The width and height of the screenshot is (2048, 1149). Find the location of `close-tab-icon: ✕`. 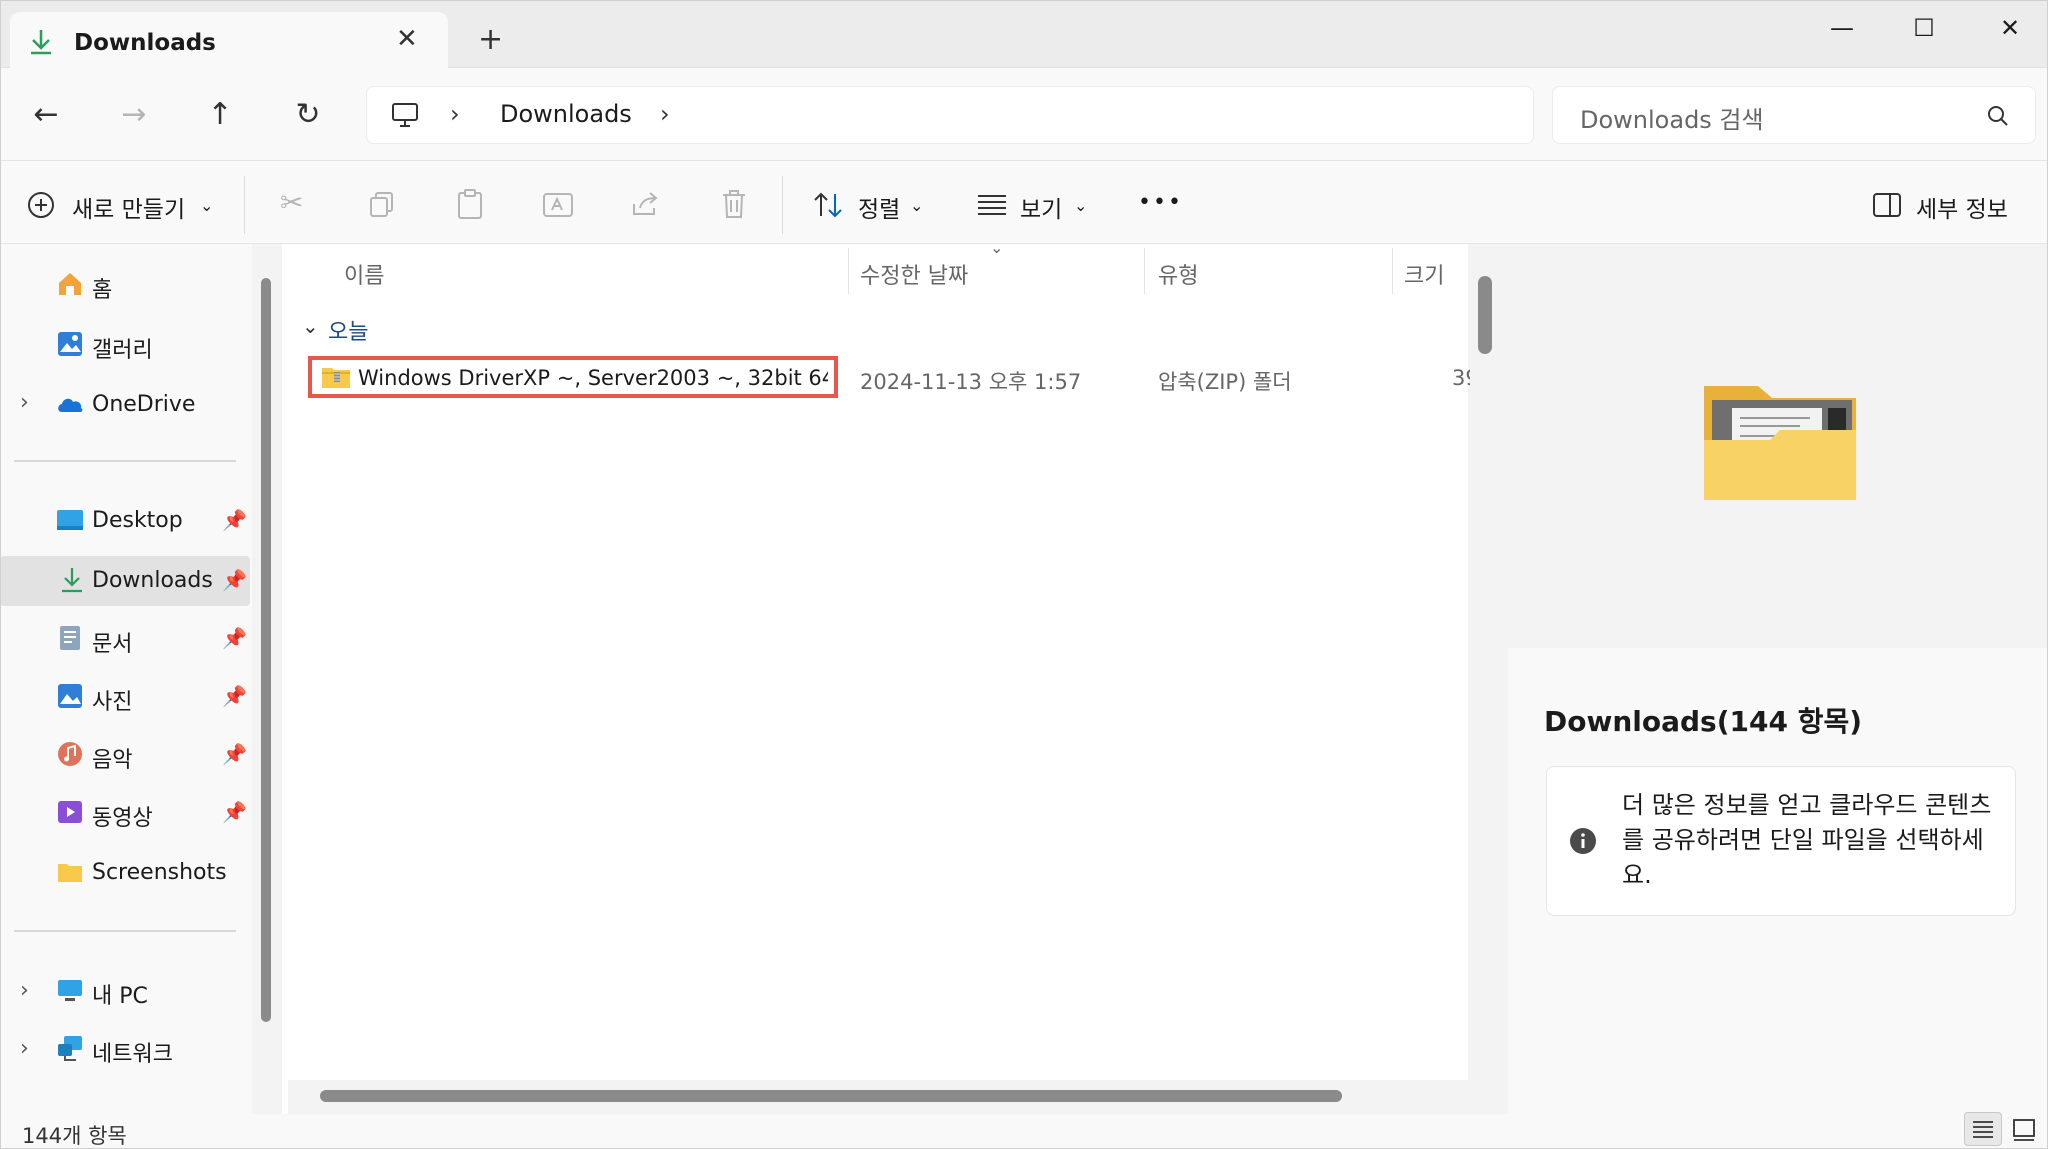

close-tab-icon: ✕ is located at coordinates (407, 39).